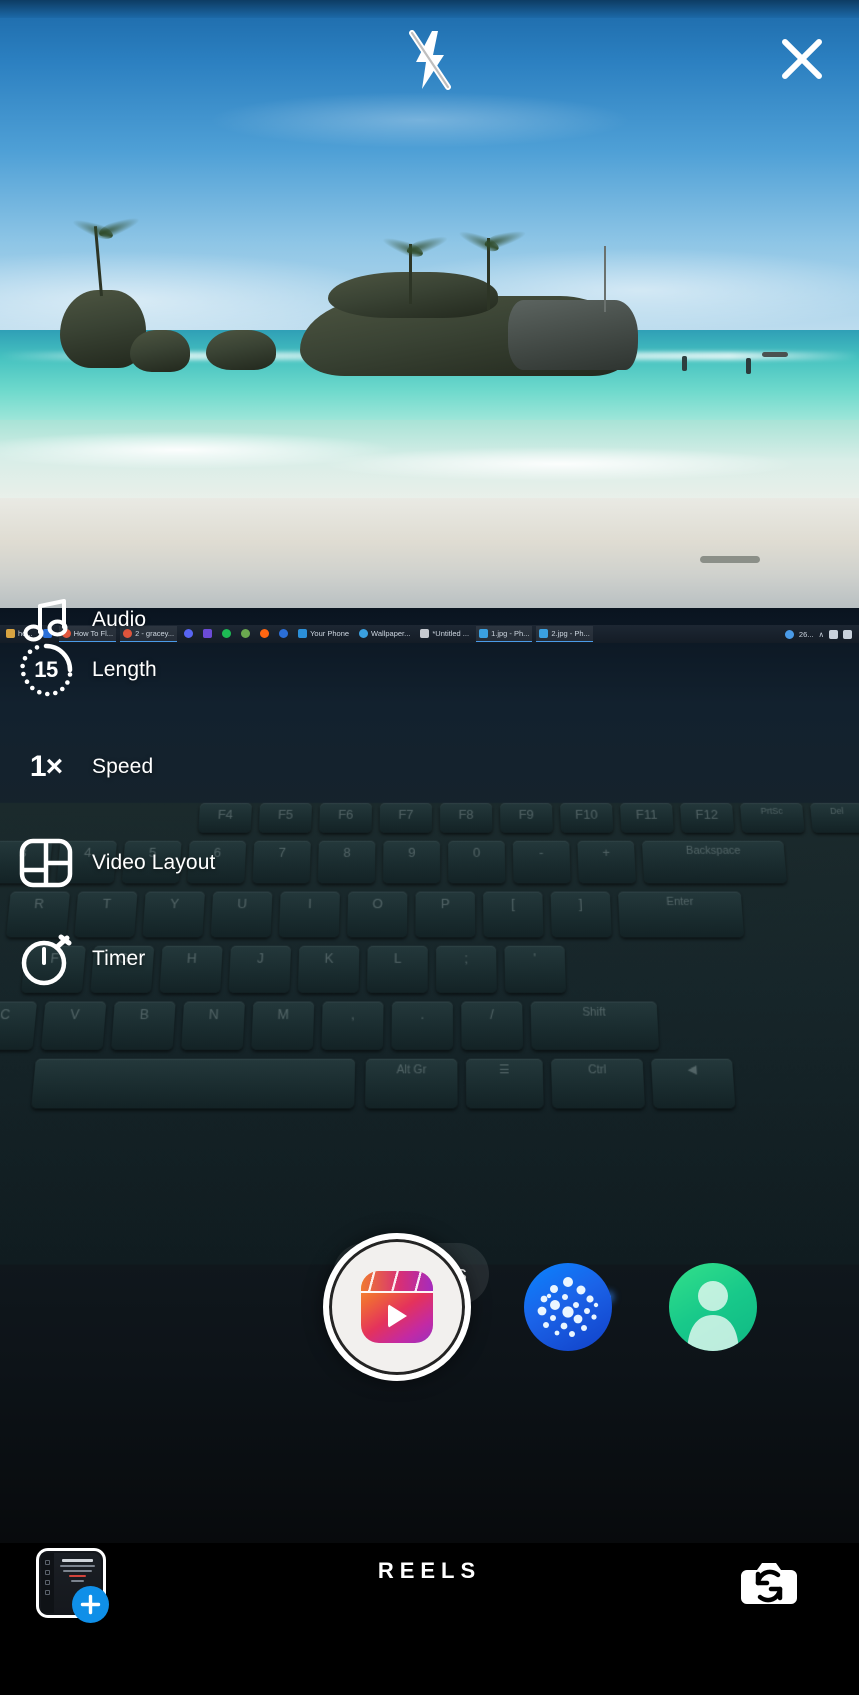 Image resolution: width=859 pixels, height=1695 pixels. I want to click on speed-icon: 1×, so click(46, 767).